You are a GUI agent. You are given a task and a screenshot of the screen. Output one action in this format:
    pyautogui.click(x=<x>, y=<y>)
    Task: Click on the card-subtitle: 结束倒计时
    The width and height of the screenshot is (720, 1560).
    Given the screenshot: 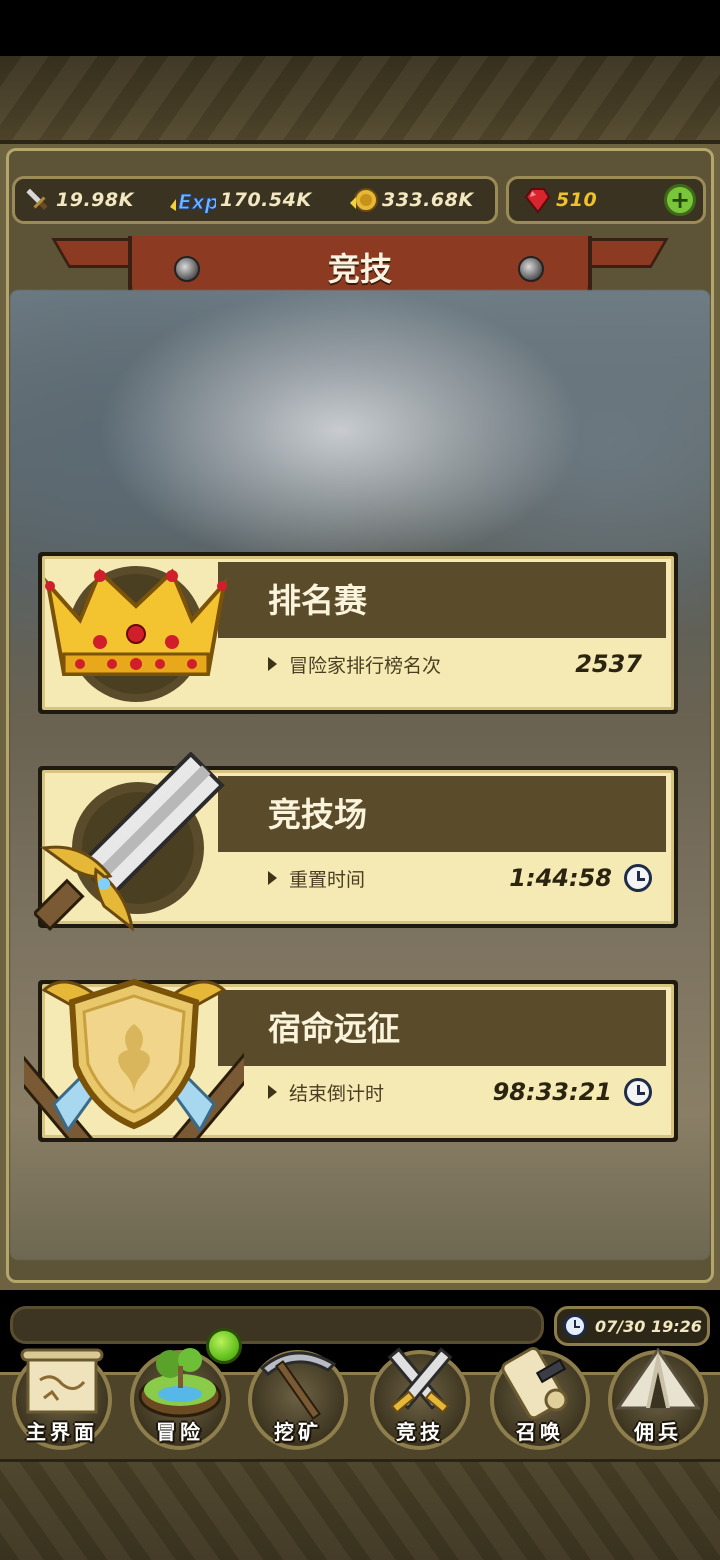 What is the action you would take?
    pyautogui.click(x=326, y=1092)
    